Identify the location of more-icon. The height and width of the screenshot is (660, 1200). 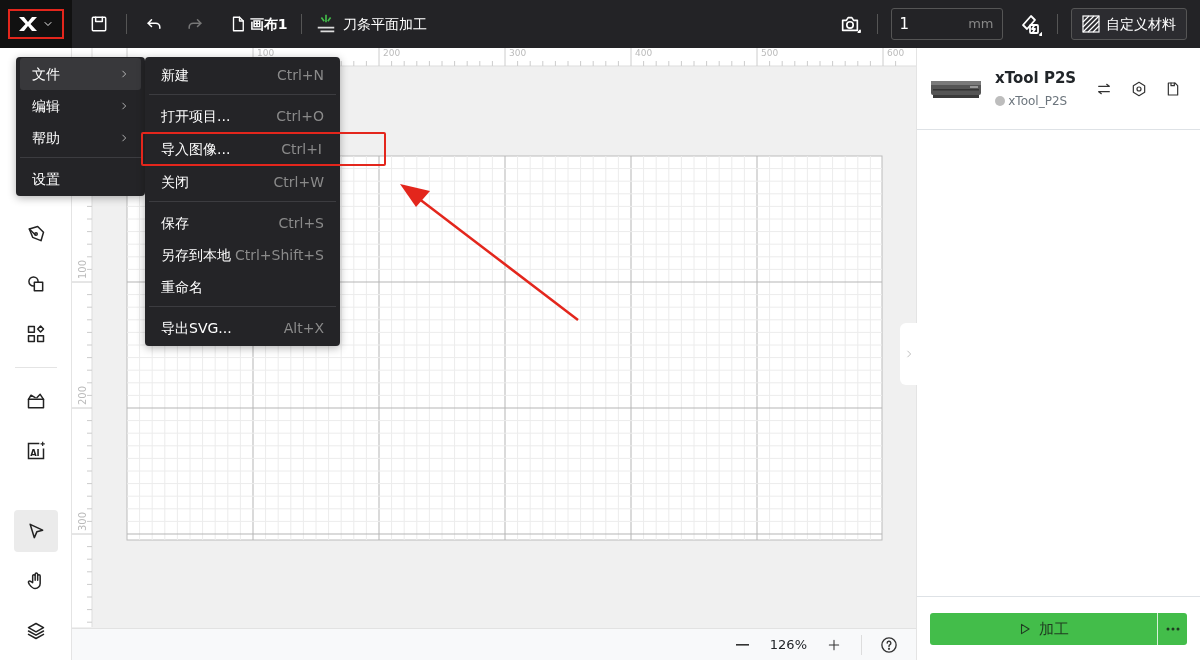
(1172, 629).